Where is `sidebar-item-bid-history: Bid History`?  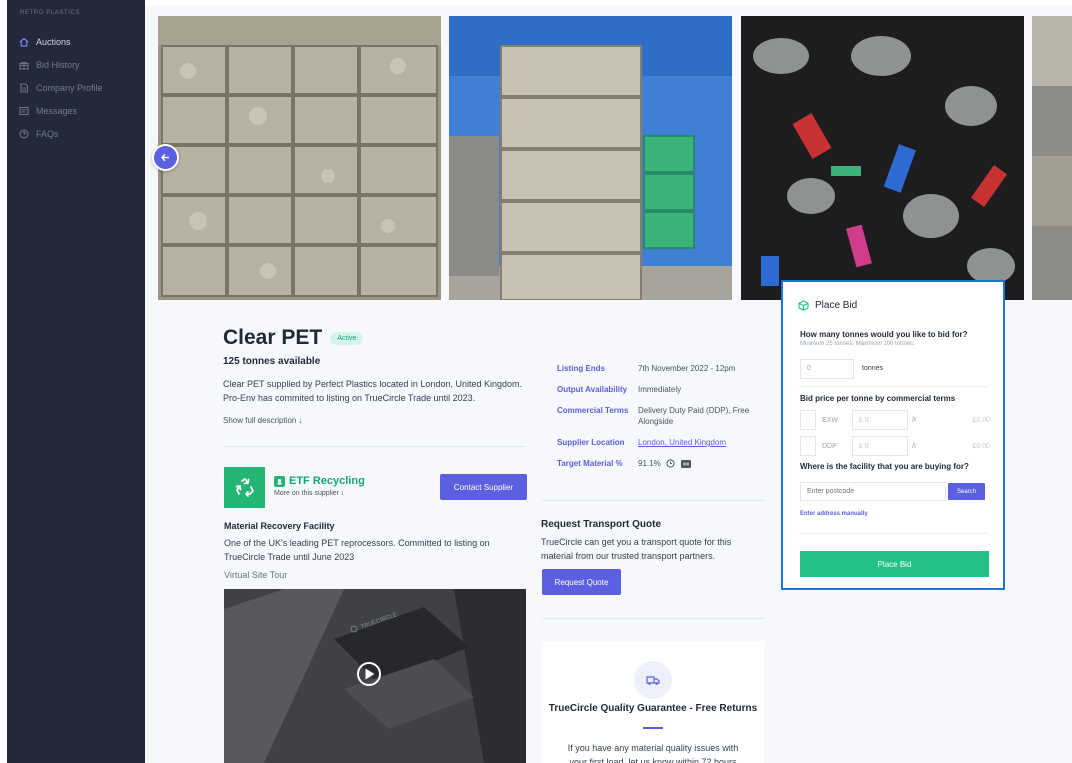
sidebar-item-bid-history: Bid History is located at coordinates (76, 64).